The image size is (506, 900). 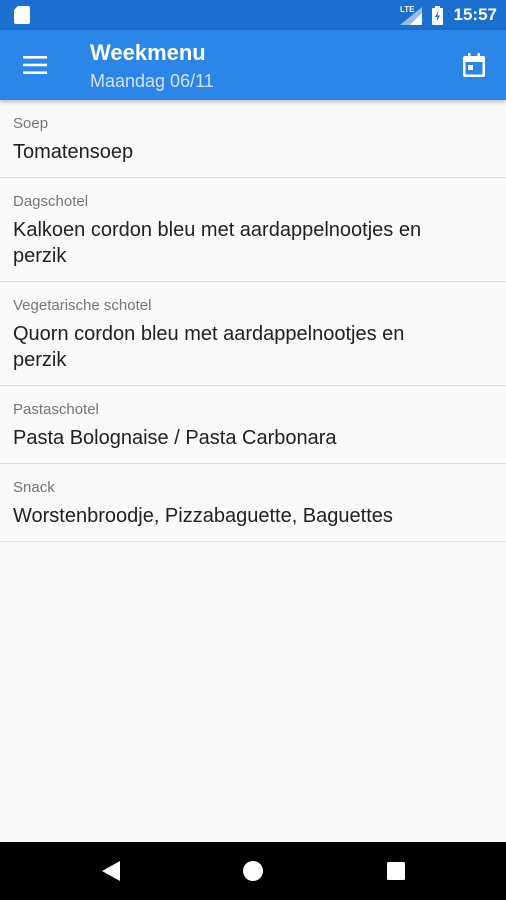 What do you see at coordinates (82, 305) in the screenshot?
I see `menu-item-label: Vegetarische schotel` at bounding box center [82, 305].